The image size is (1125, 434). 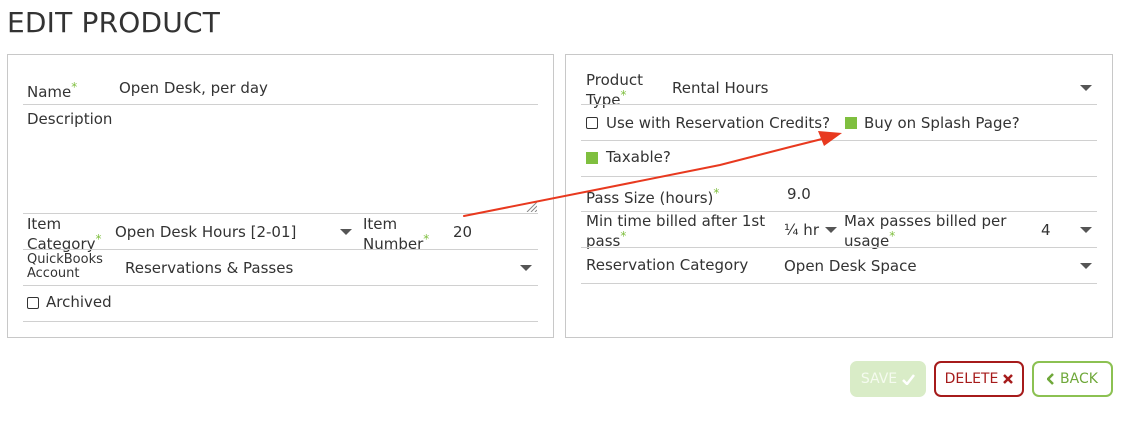 I want to click on save-button-label: SAVE, so click(x=879, y=379).